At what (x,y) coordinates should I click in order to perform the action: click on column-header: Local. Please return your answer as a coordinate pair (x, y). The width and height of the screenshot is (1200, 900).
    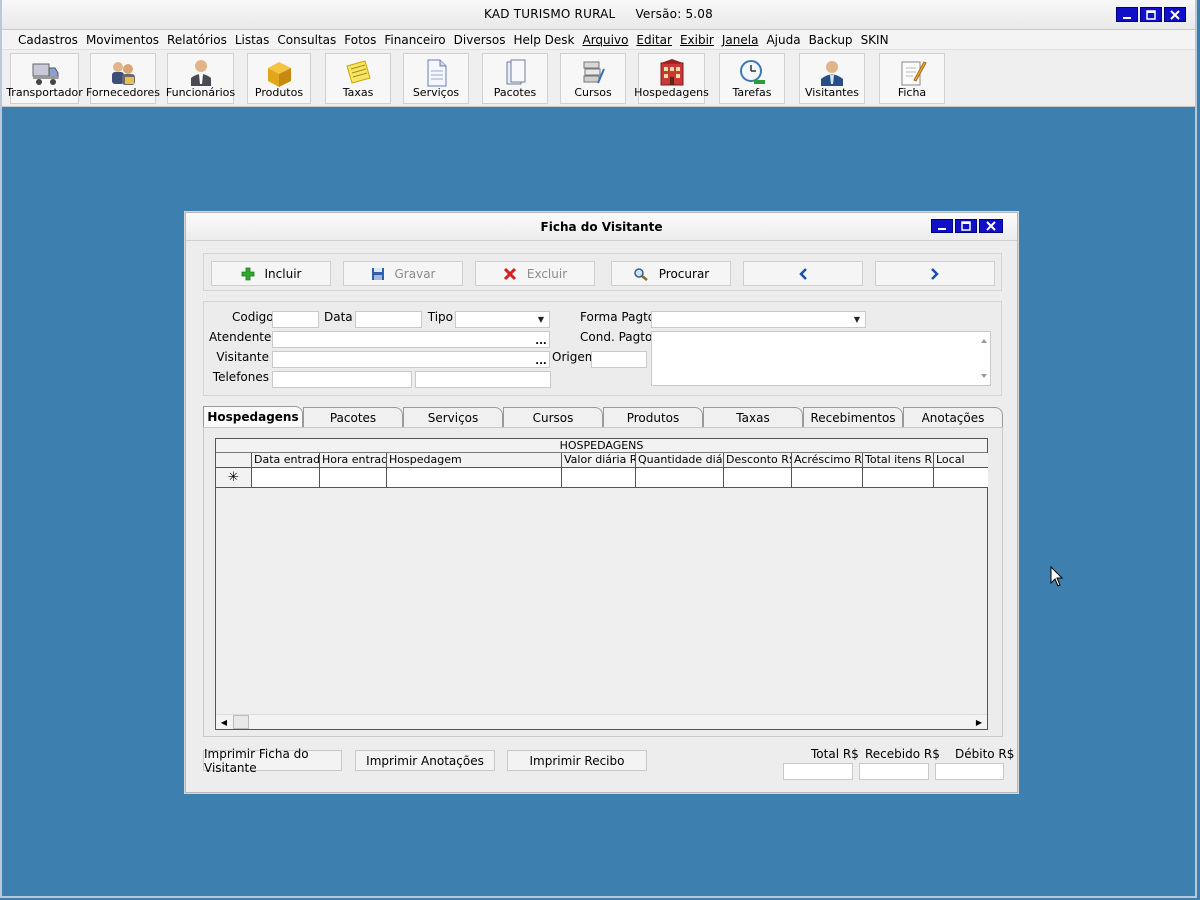
    Looking at the image, I should click on (961, 460).